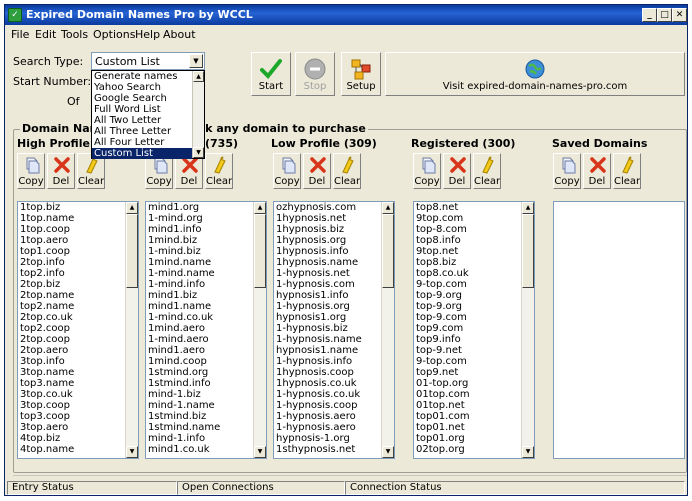 This screenshot has width=692, height=501. Describe the element at coordinates (443, 273) in the screenshot. I see `list-item: top8.co.uk` at that location.